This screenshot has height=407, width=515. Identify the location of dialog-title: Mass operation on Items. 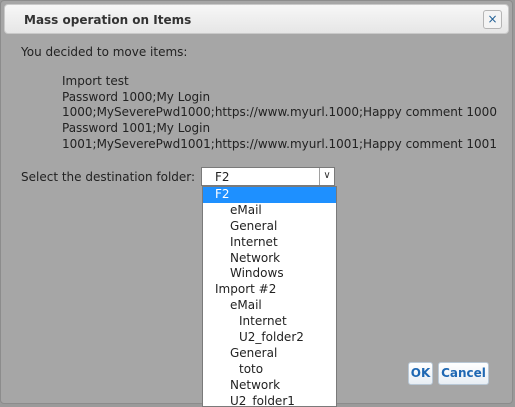
(108, 20).